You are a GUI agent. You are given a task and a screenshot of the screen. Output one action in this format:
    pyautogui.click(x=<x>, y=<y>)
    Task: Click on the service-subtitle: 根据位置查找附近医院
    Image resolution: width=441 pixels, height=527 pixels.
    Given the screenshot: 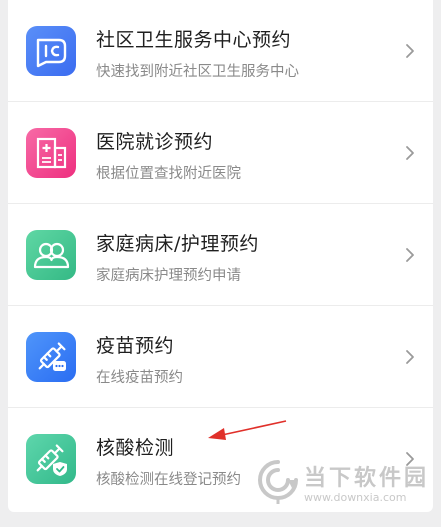 What is the action you would take?
    pyautogui.click(x=168, y=174)
    